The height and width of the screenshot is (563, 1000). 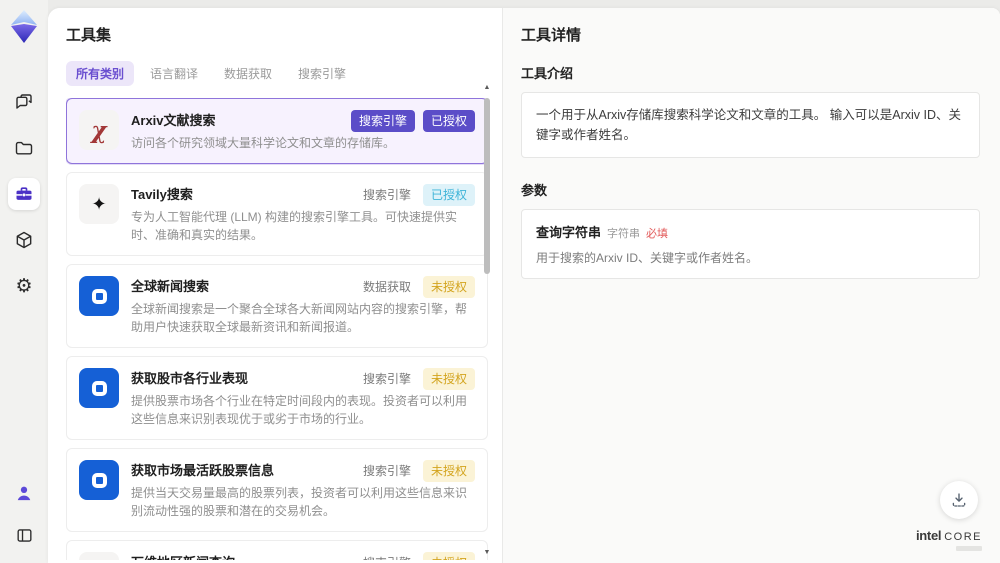 I want to click on app-logo-icon, so click(x=24, y=27).